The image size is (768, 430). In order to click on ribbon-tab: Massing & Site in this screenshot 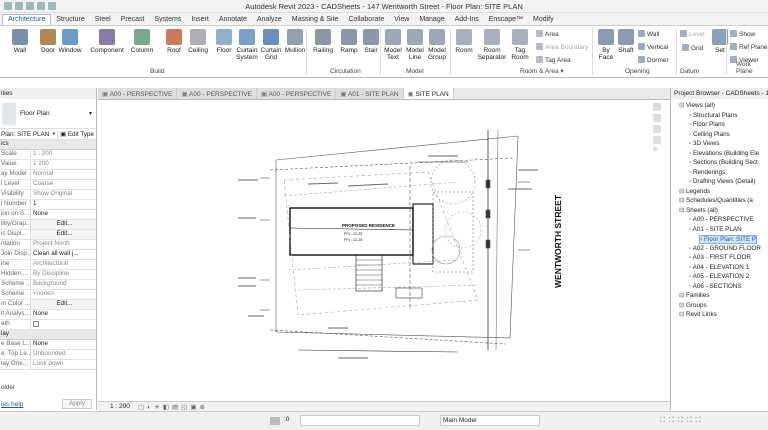, I will do `click(315, 20)`.